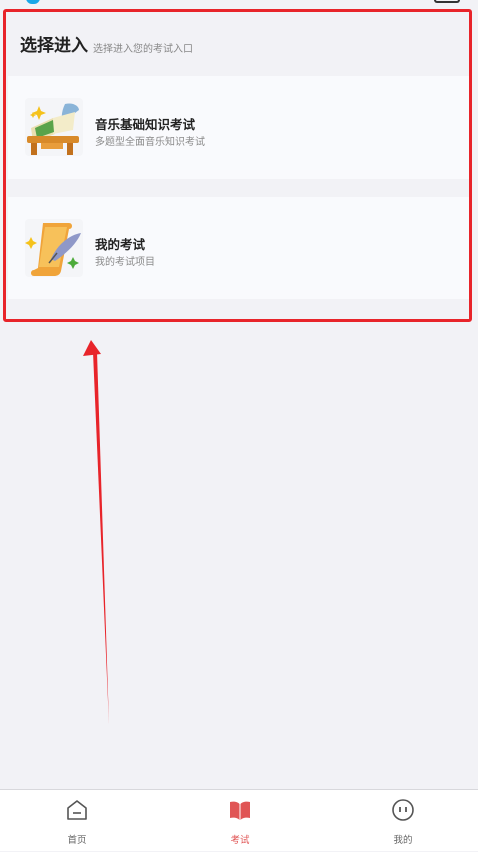 The height and width of the screenshot is (852, 478). I want to click on tab-exam: 考试, so click(240, 821).